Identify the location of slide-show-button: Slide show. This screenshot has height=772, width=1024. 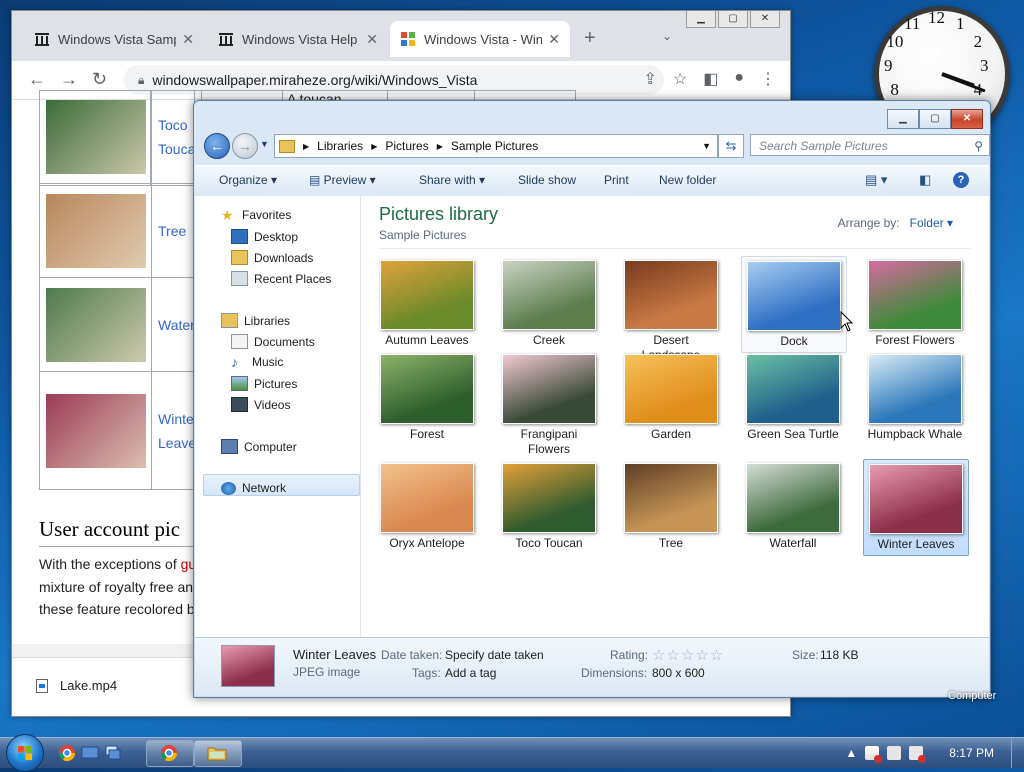
(547, 180).